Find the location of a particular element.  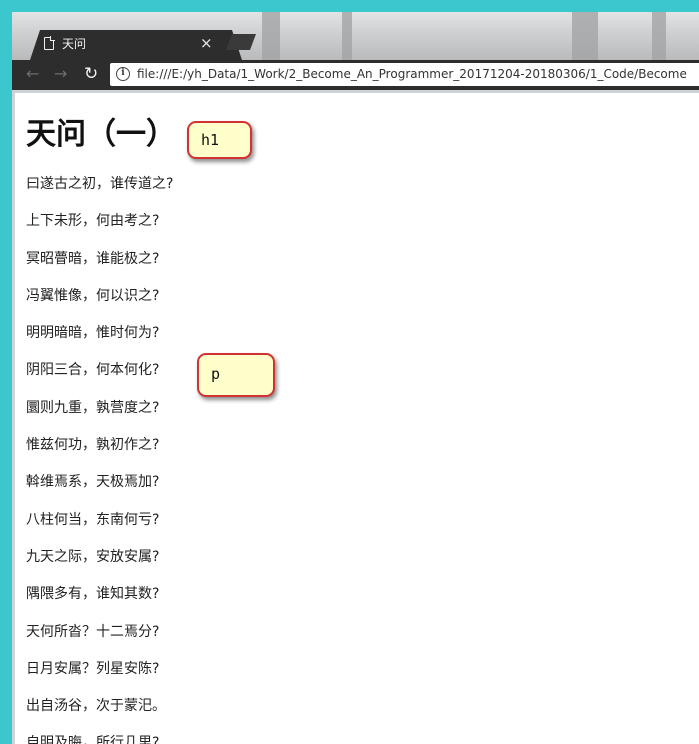

poem-line: 圜则九重，孰营度之? is located at coordinates (93, 407).